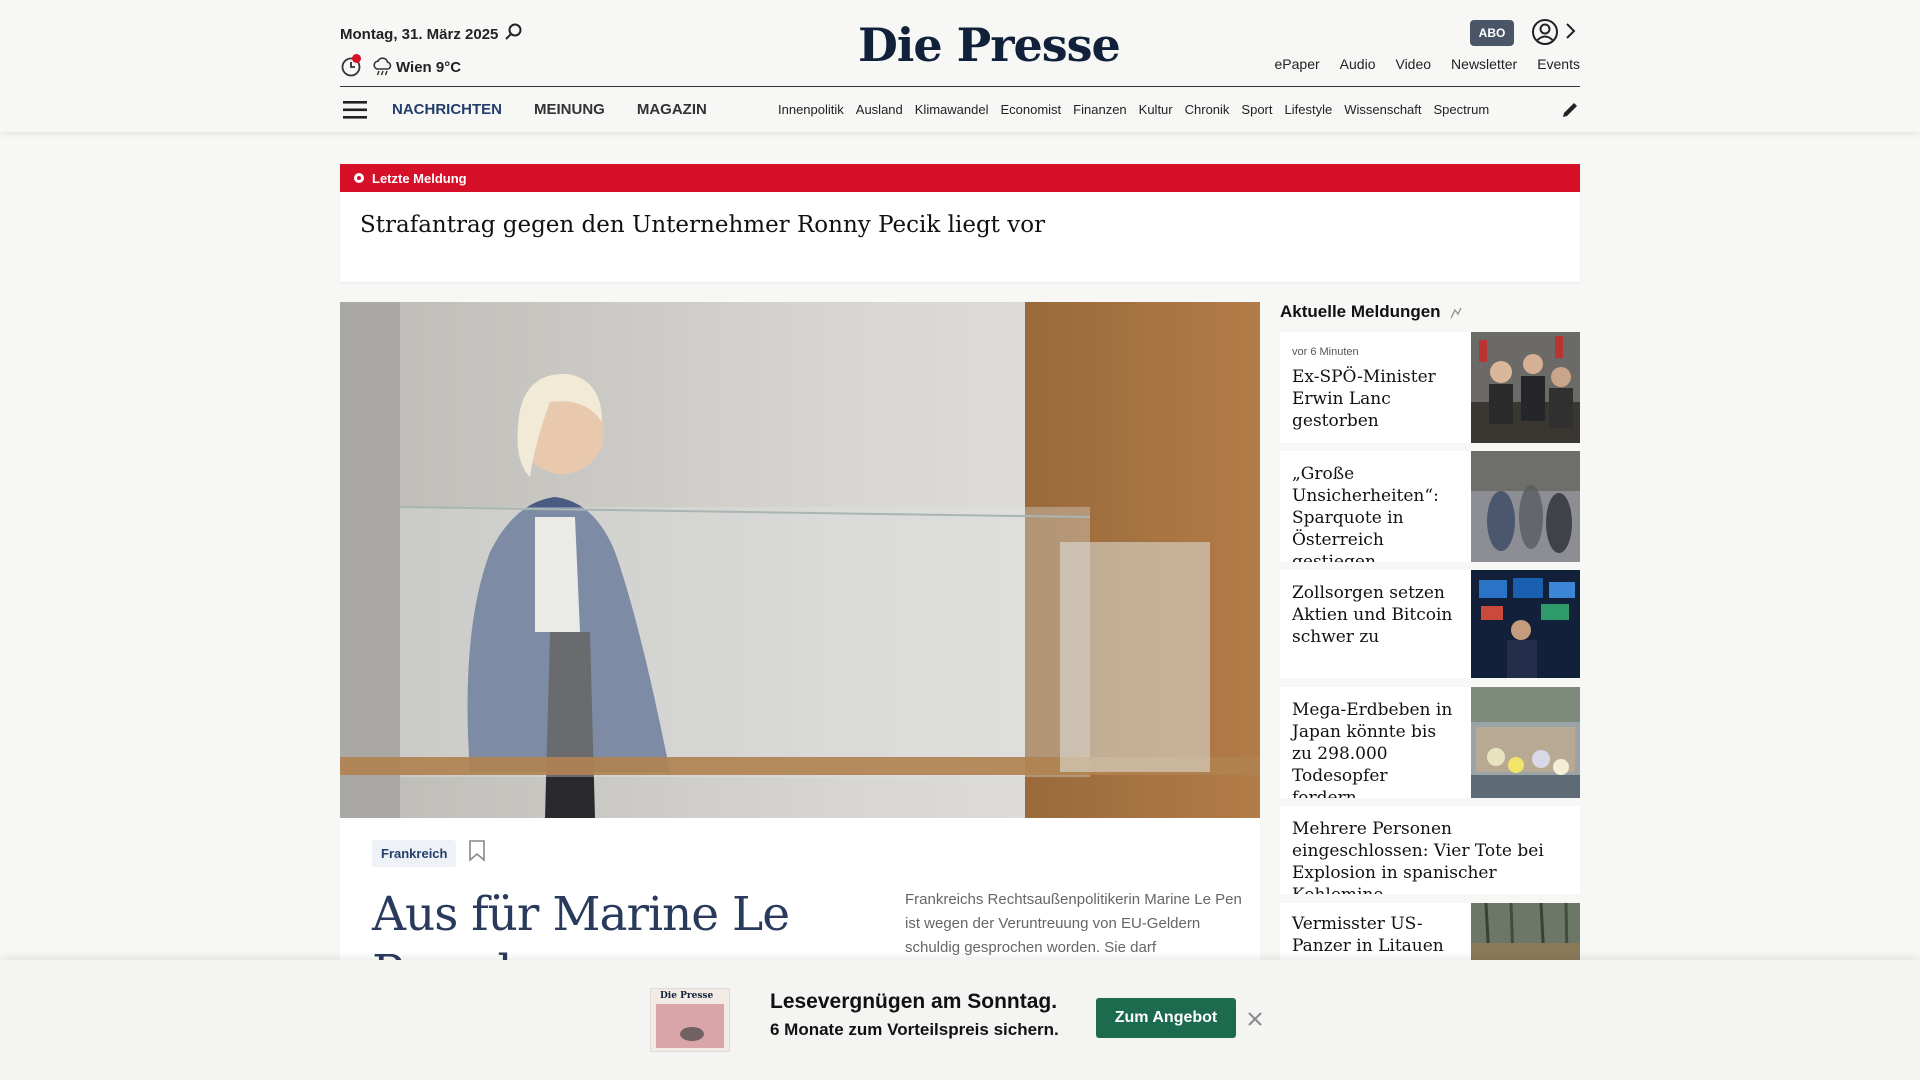  Describe the element at coordinates (419, 178) in the screenshot. I see `breaking-label: Letzte Meldung` at that location.